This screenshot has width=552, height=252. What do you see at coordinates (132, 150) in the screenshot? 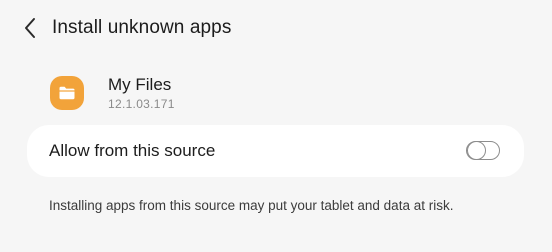
I see `allow-from-source-label: Allow from this source` at bounding box center [132, 150].